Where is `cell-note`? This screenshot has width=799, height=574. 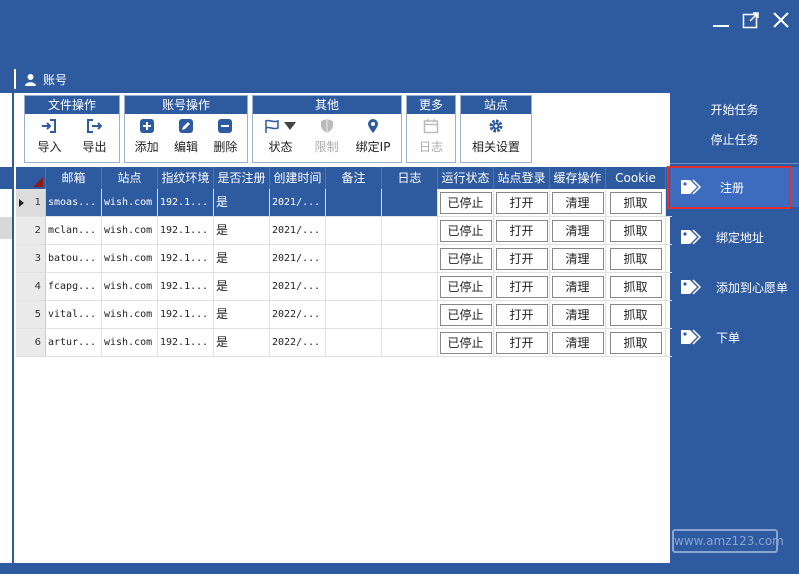 cell-note is located at coordinates (354, 202).